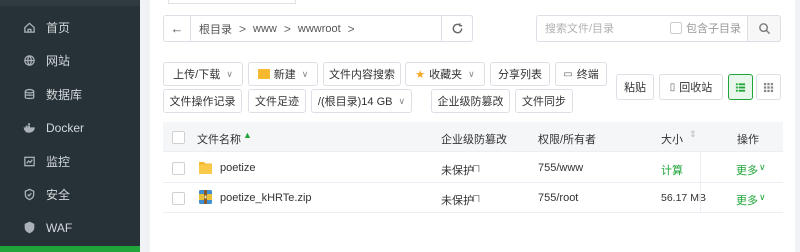 The width and height of the screenshot is (800, 252). I want to click on docker-icon, so click(29, 128).